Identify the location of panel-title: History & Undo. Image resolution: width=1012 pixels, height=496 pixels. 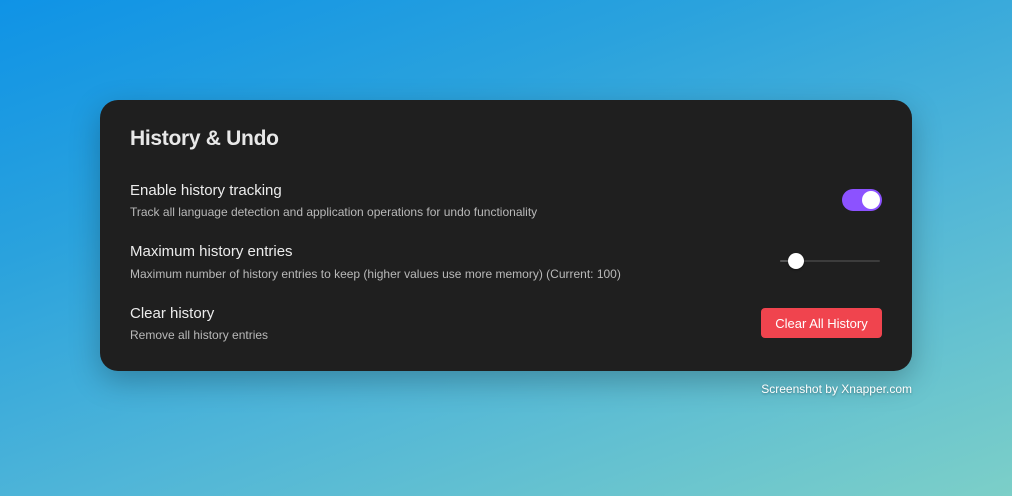
(204, 138).